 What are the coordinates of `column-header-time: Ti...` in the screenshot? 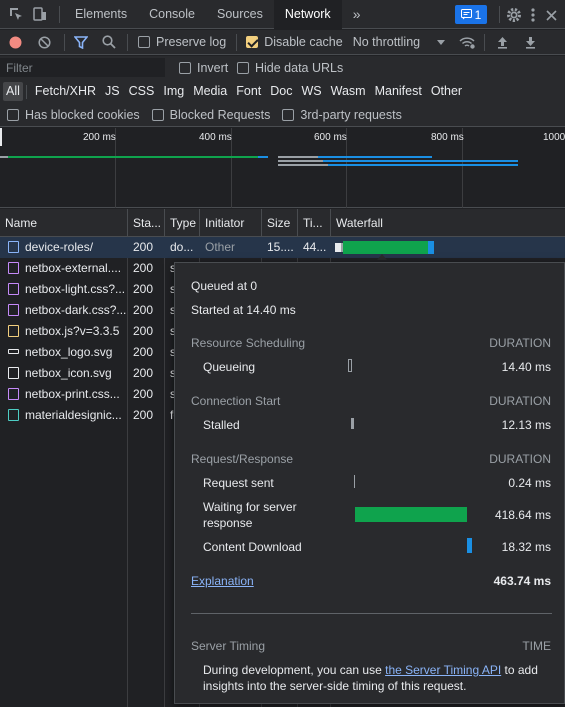 It's located at (314, 223).